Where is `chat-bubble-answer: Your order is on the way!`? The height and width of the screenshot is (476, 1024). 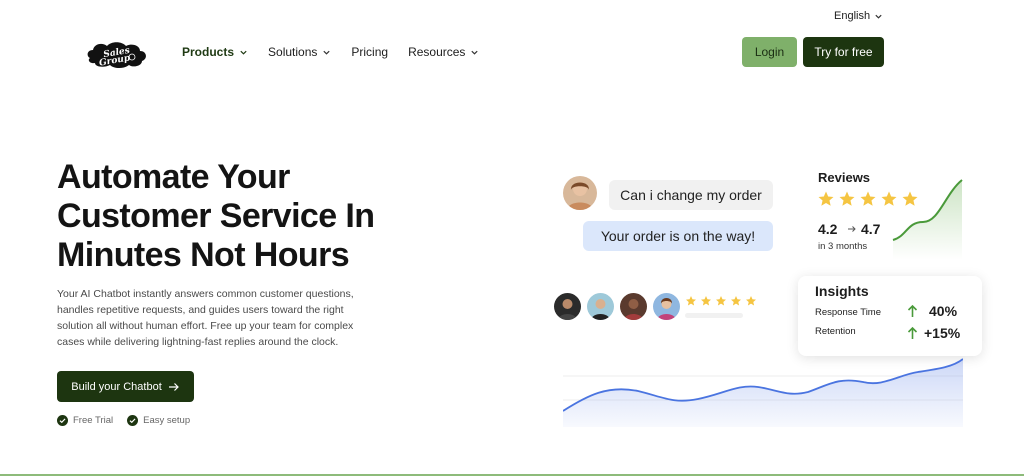
chat-bubble-answer: Your order is on the way! is located at coordinates (678, 236).